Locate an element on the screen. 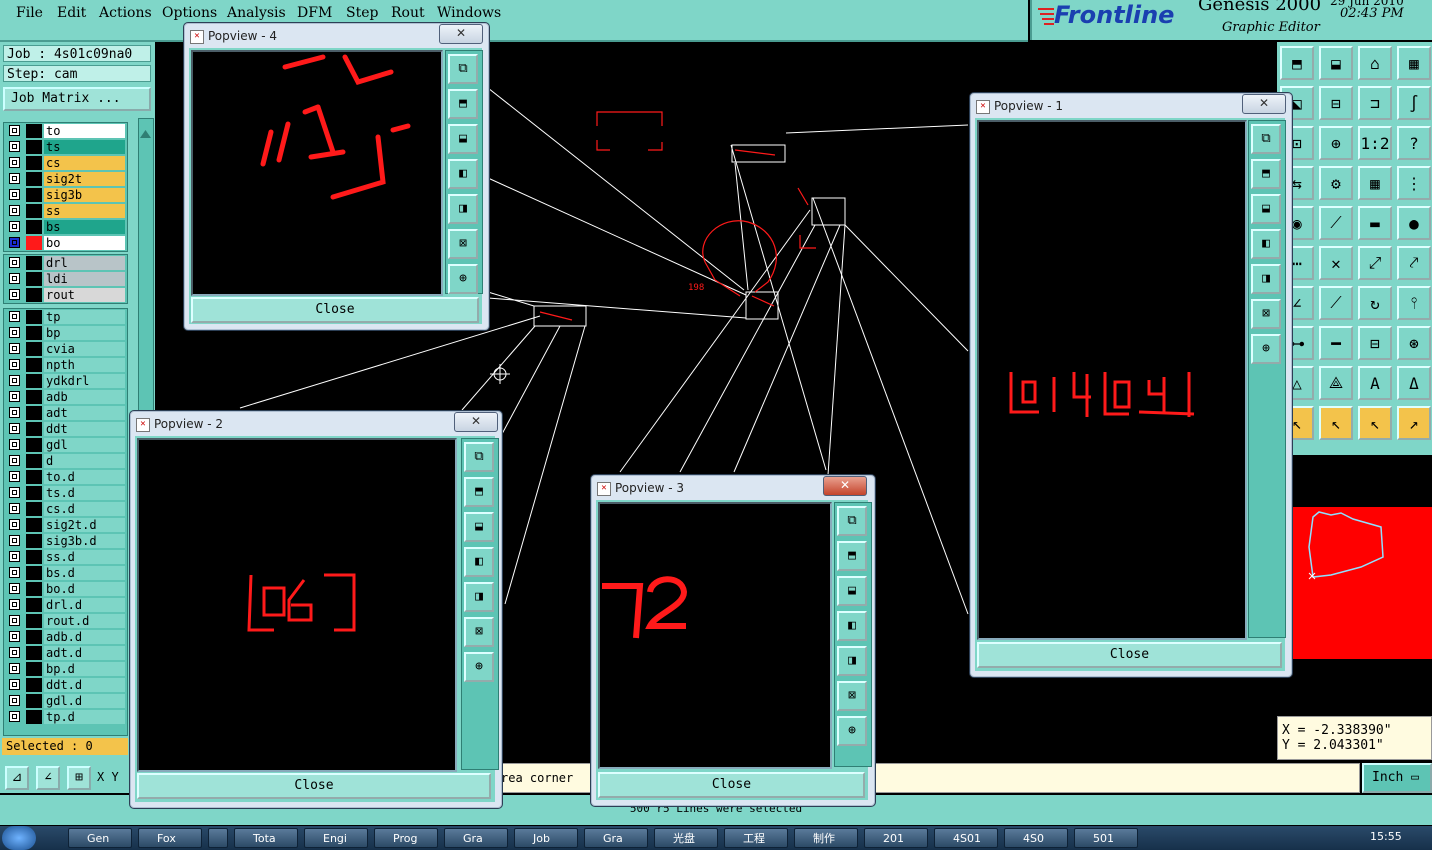 The image size is (1432, 850). pad-icon: ● is located at coordinates (1414, 223).